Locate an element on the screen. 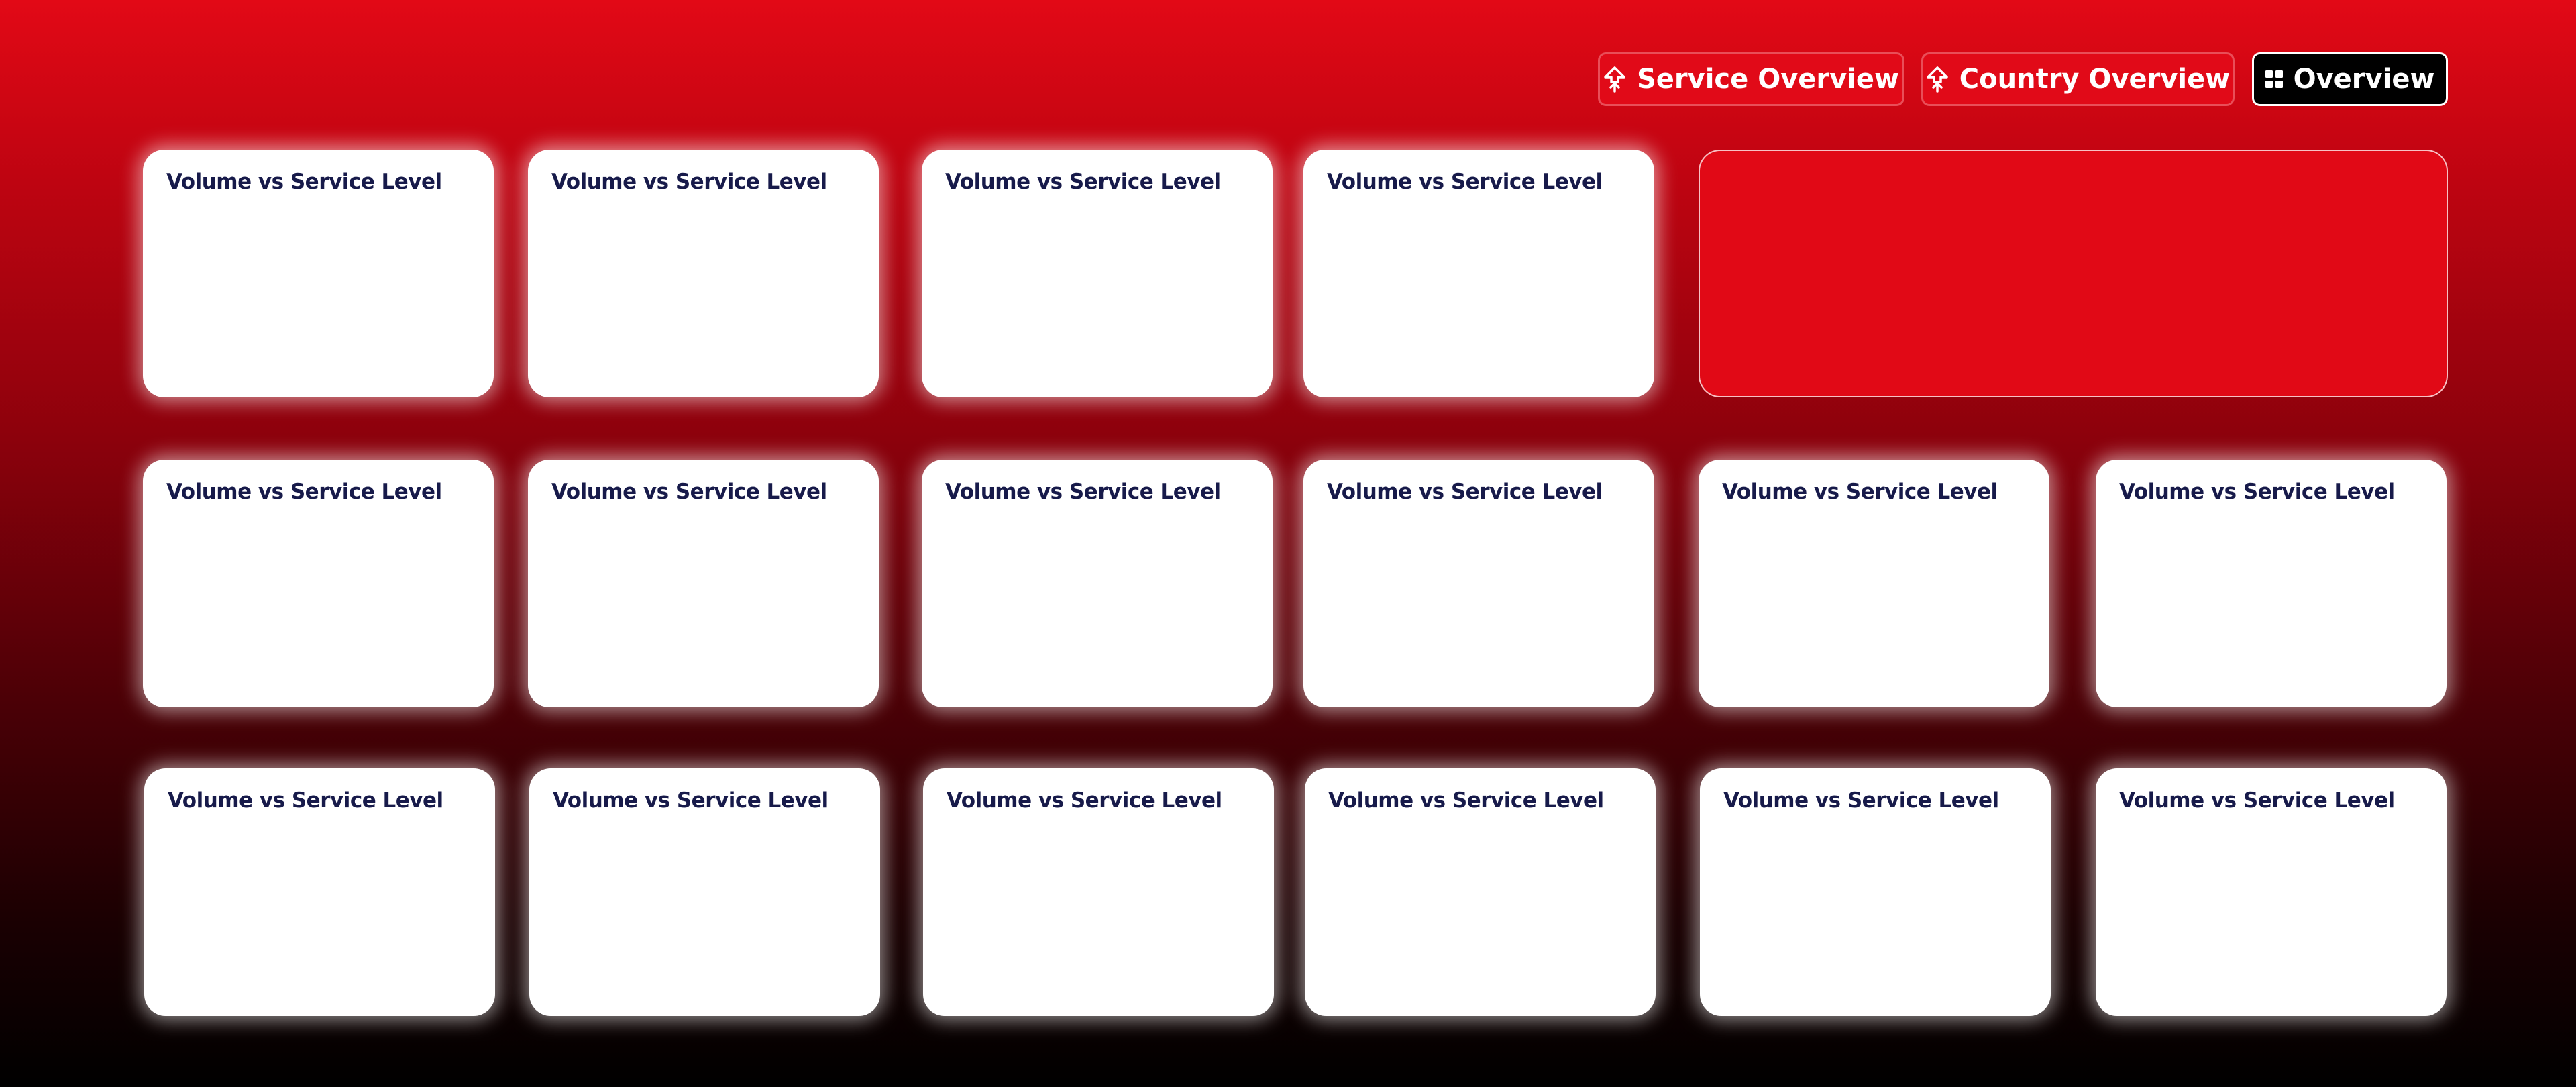  overview-label: Overview is located at coordinates (2364, 79).